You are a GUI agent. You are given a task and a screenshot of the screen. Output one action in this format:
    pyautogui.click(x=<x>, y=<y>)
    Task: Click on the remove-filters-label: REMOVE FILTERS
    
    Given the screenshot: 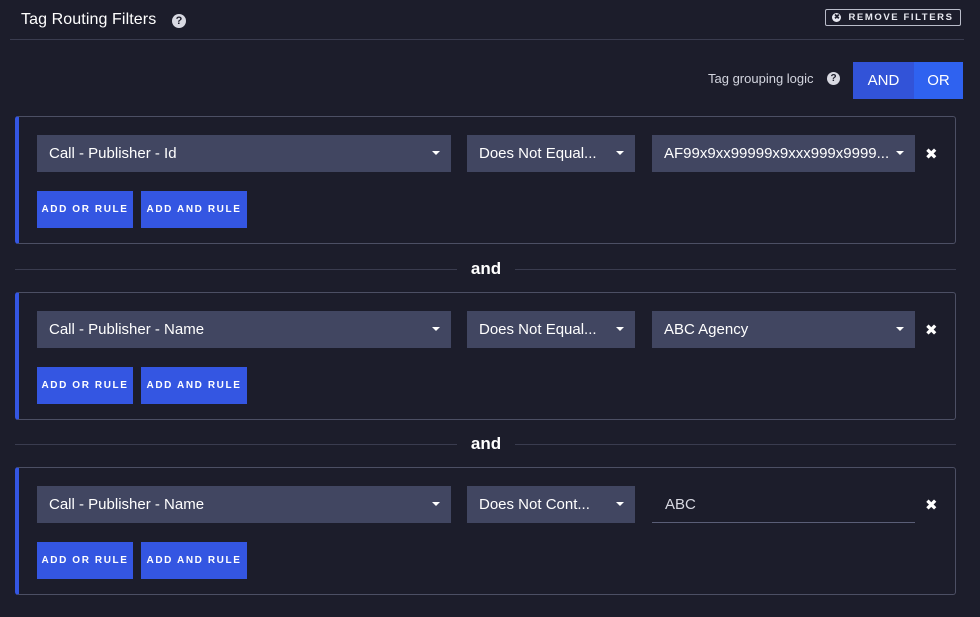 What is the action you would take?
    pyautogui.click(x=901, y=17)
    